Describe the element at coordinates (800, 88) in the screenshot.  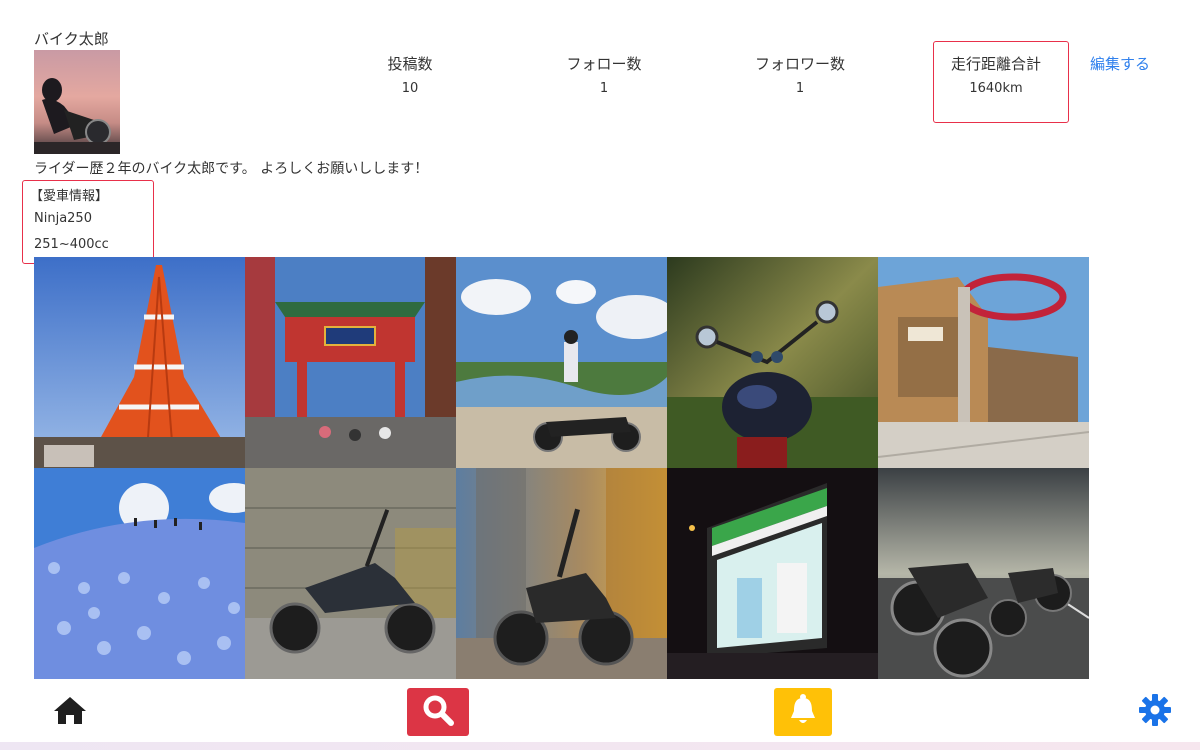
I see `stat-followers-value: 1` at that location.